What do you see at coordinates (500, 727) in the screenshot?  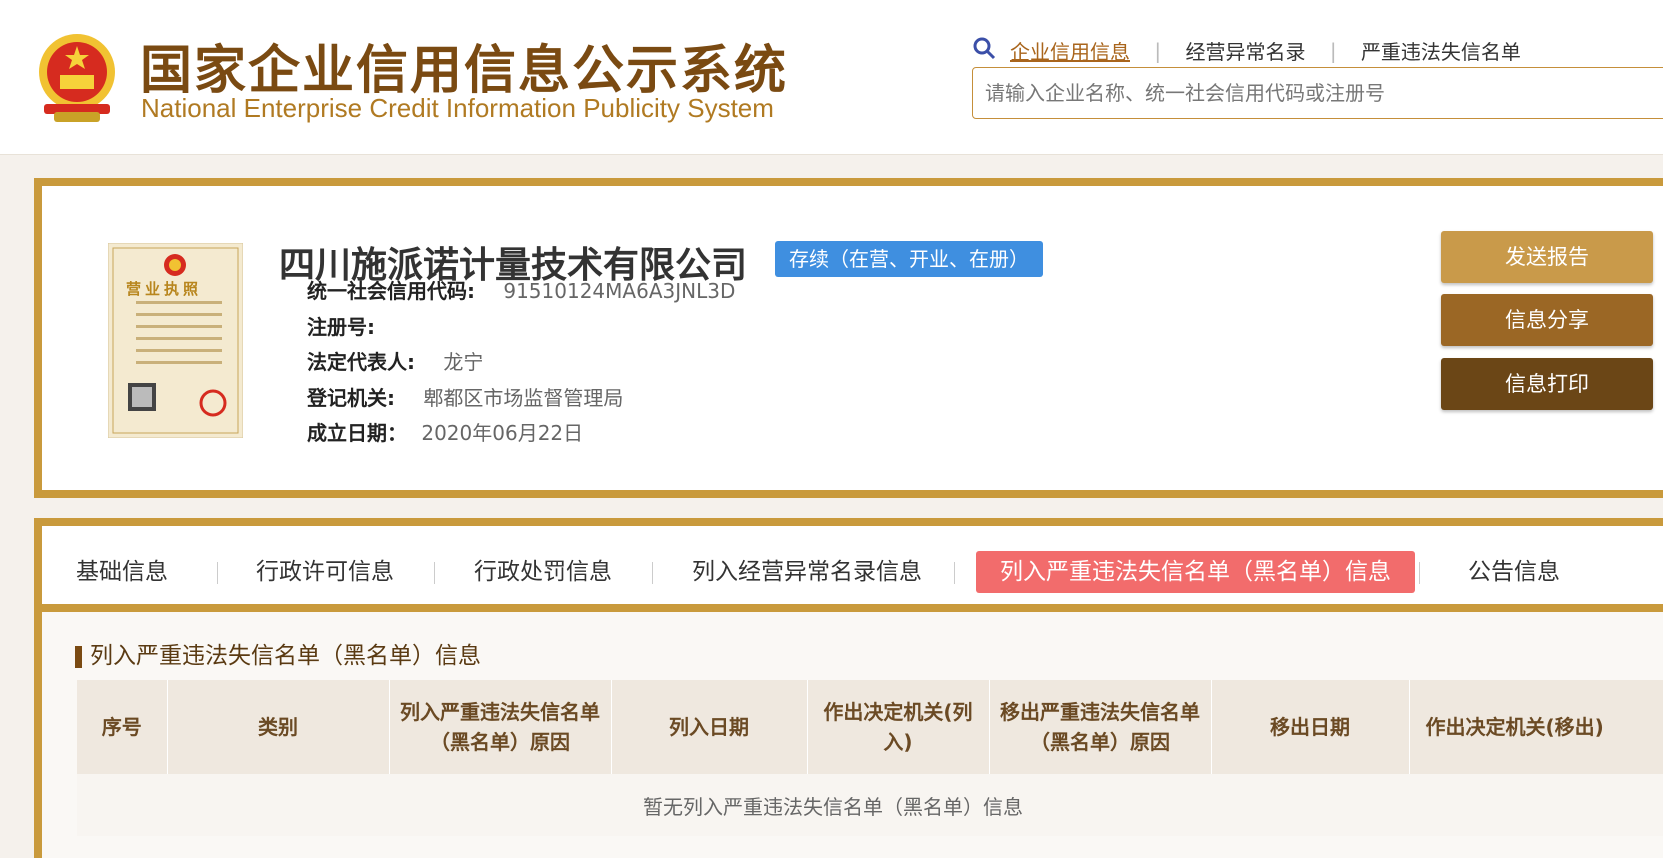 I see `col-list-reason: 列入严重违法失信名单（黑名单）原因` at bounding box center [500, 727].